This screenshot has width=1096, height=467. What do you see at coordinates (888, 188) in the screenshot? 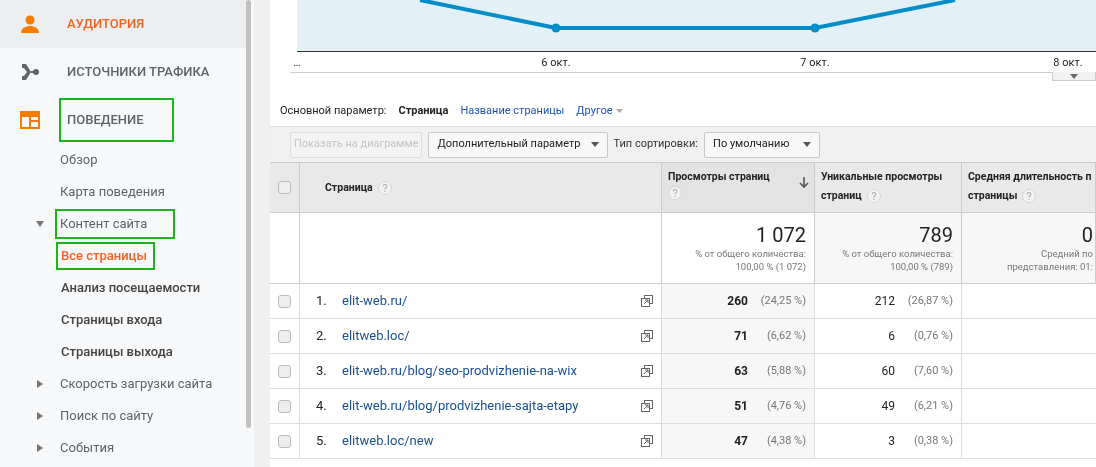
I see `column-header: Уникальные просмотры страниц` at bounding box center [888, 188].